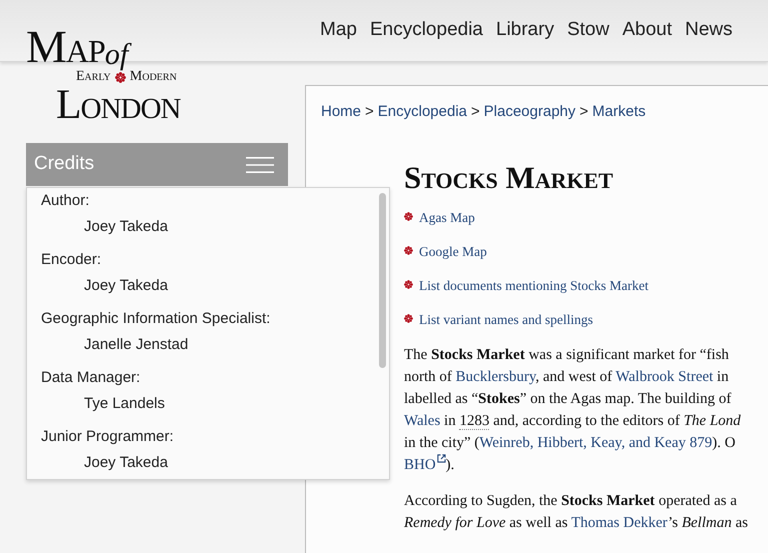 The image size is (768, 553). What do you see at coordinates (91, 378) in the screenshot?
I see `credit-role: Data Manager:` at bounding box center [91, 378].